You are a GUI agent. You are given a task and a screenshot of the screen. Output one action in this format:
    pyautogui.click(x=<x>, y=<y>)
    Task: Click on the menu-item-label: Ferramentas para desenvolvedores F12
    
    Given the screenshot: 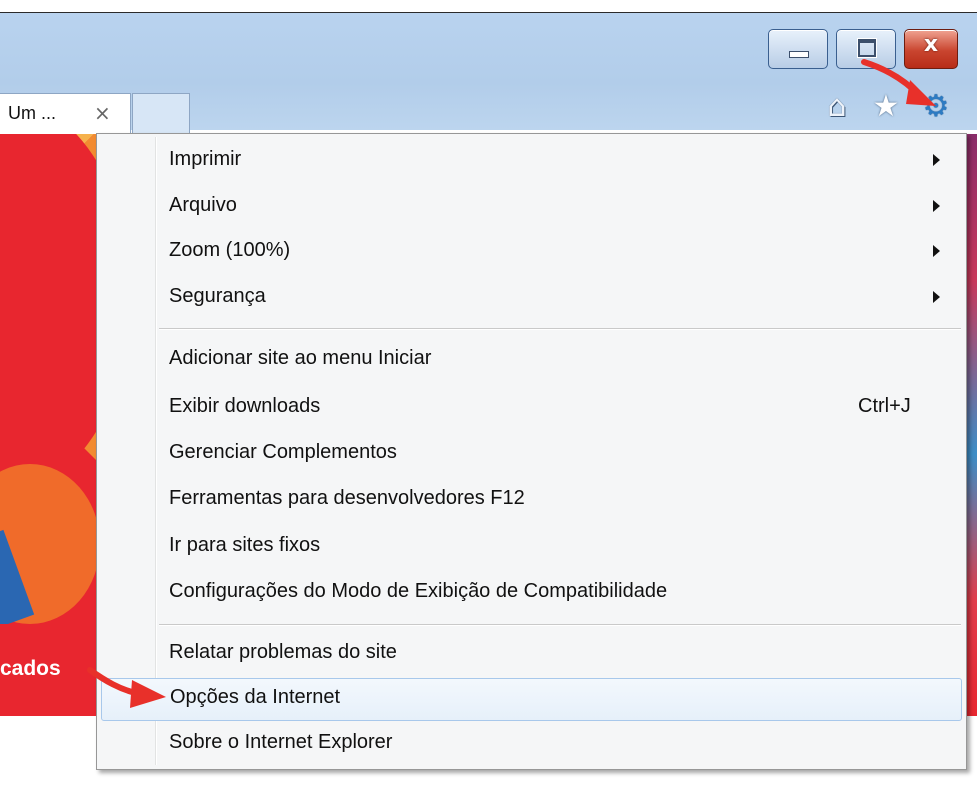 What is the action you would take?
    pyautogui.click(x=347, y=498)
    